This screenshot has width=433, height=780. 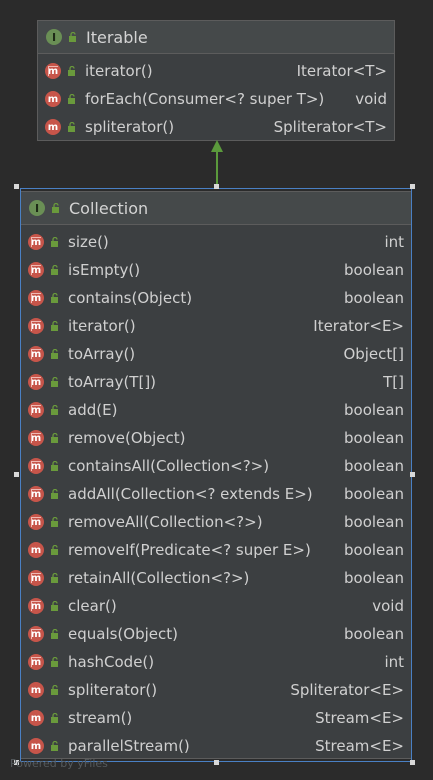 I want to click on method-row: m stream() Stream<E>, so click(x=216, y=718).